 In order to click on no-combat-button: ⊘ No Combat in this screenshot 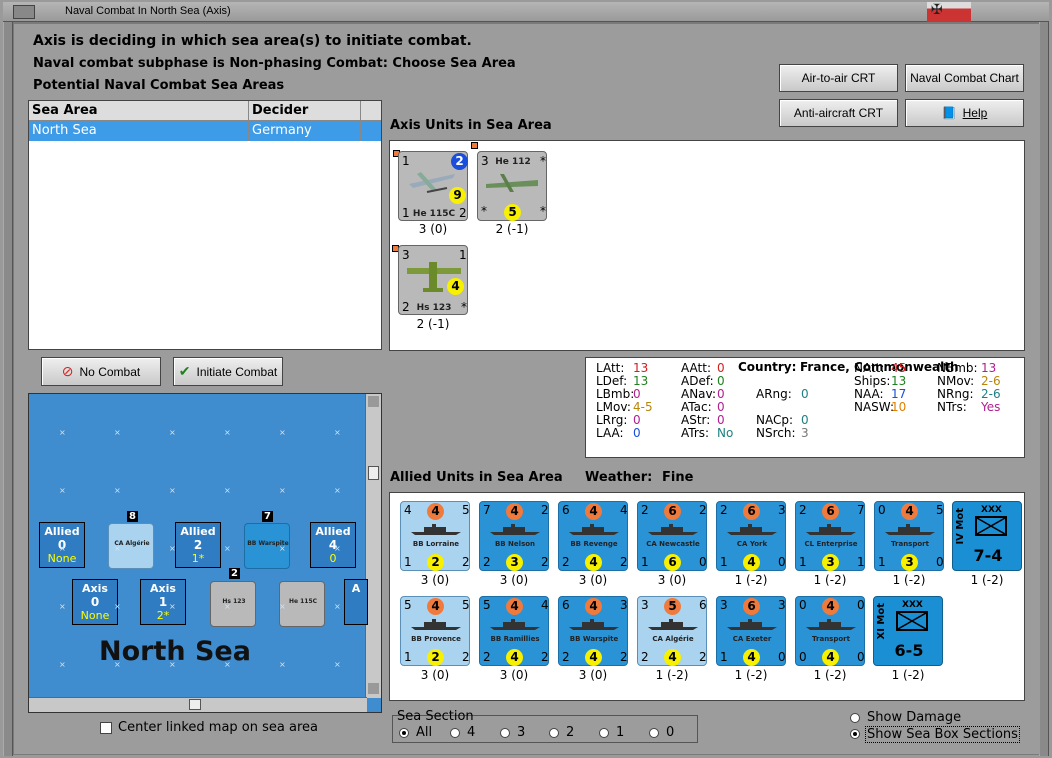, I will do `click(101, 371)`.